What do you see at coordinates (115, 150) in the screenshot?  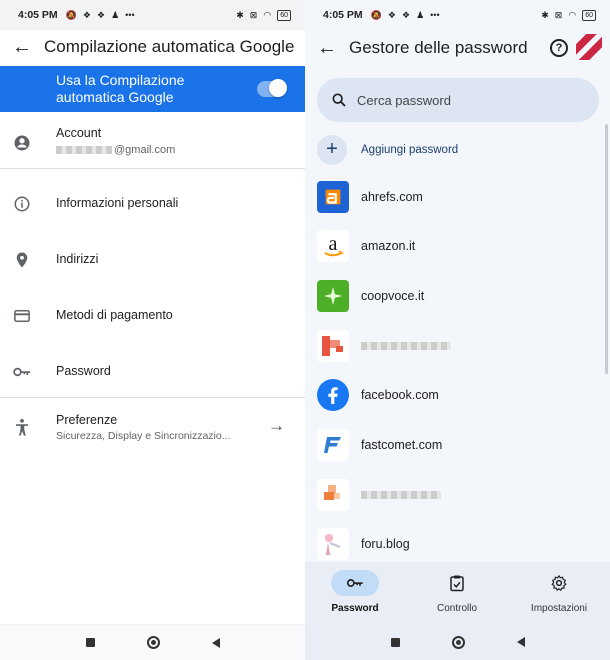 I see `account-email: @gmail.com` at bounding box center [115, 150].